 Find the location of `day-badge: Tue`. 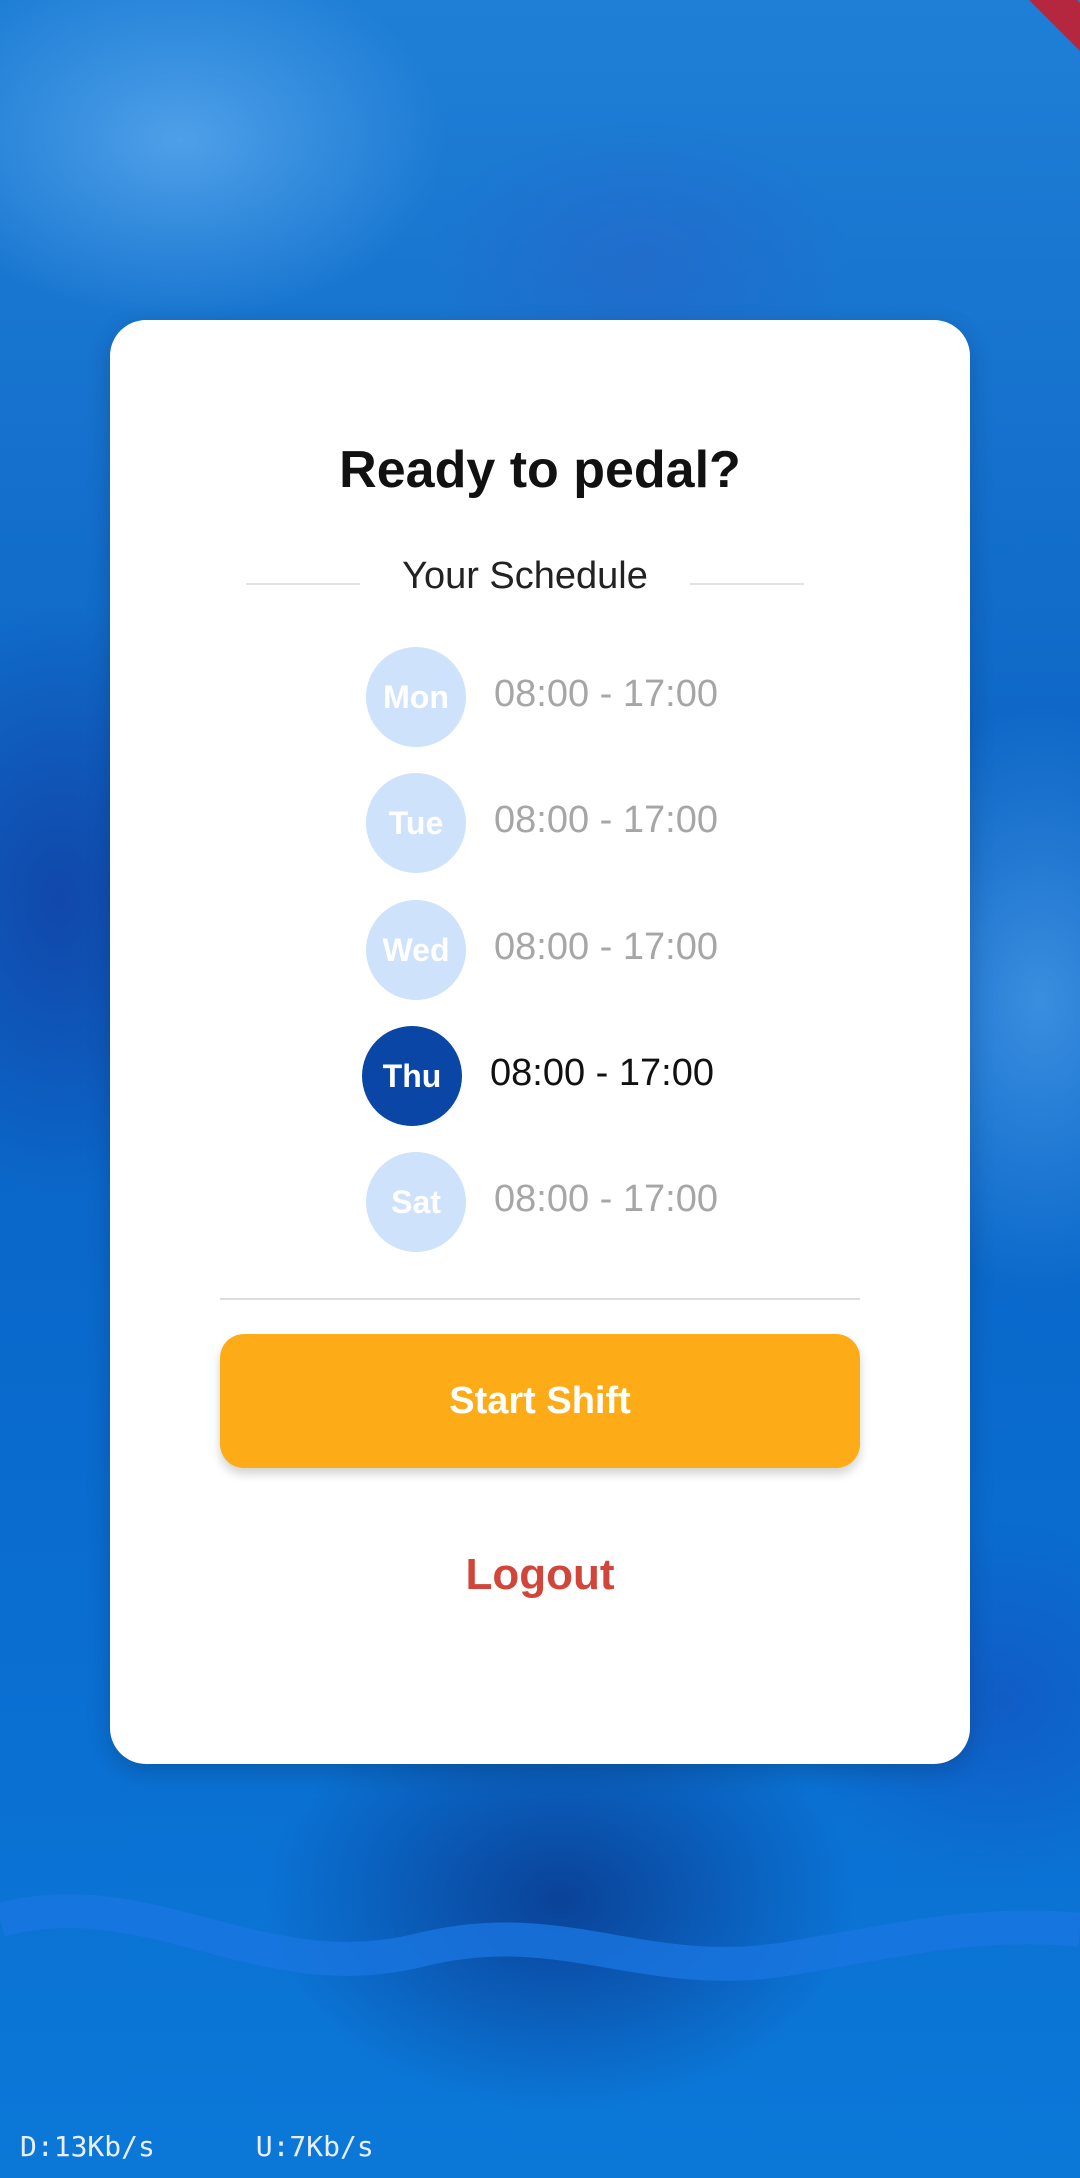

day-badge: Tue is located at coordinates (416, 823).